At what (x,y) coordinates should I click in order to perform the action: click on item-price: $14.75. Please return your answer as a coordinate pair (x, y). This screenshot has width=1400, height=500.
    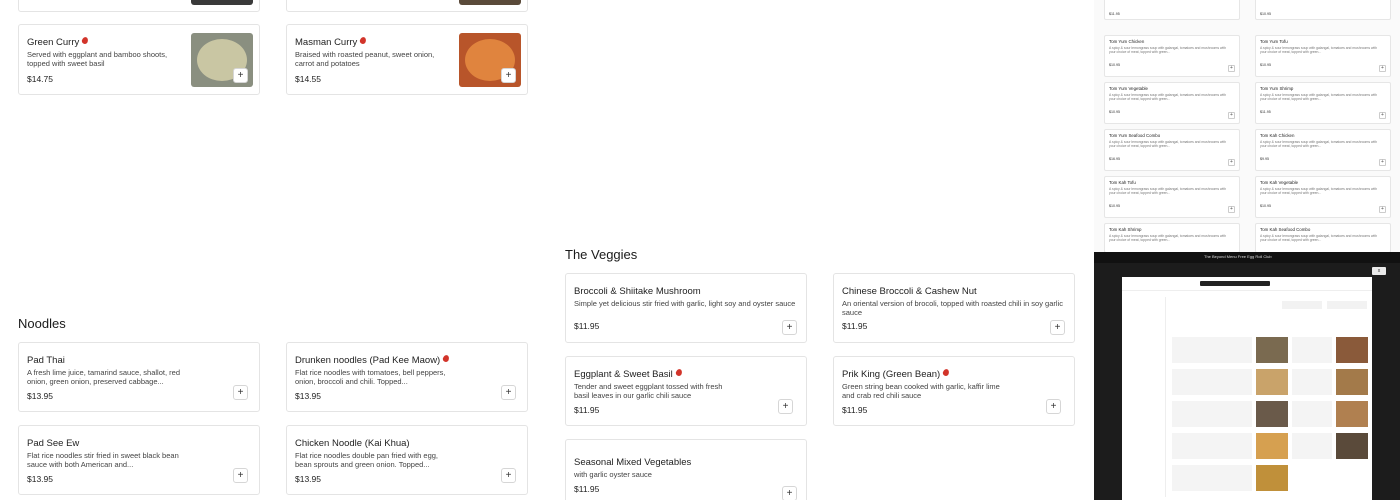
    Looking at the image, I should click on (40, 79).